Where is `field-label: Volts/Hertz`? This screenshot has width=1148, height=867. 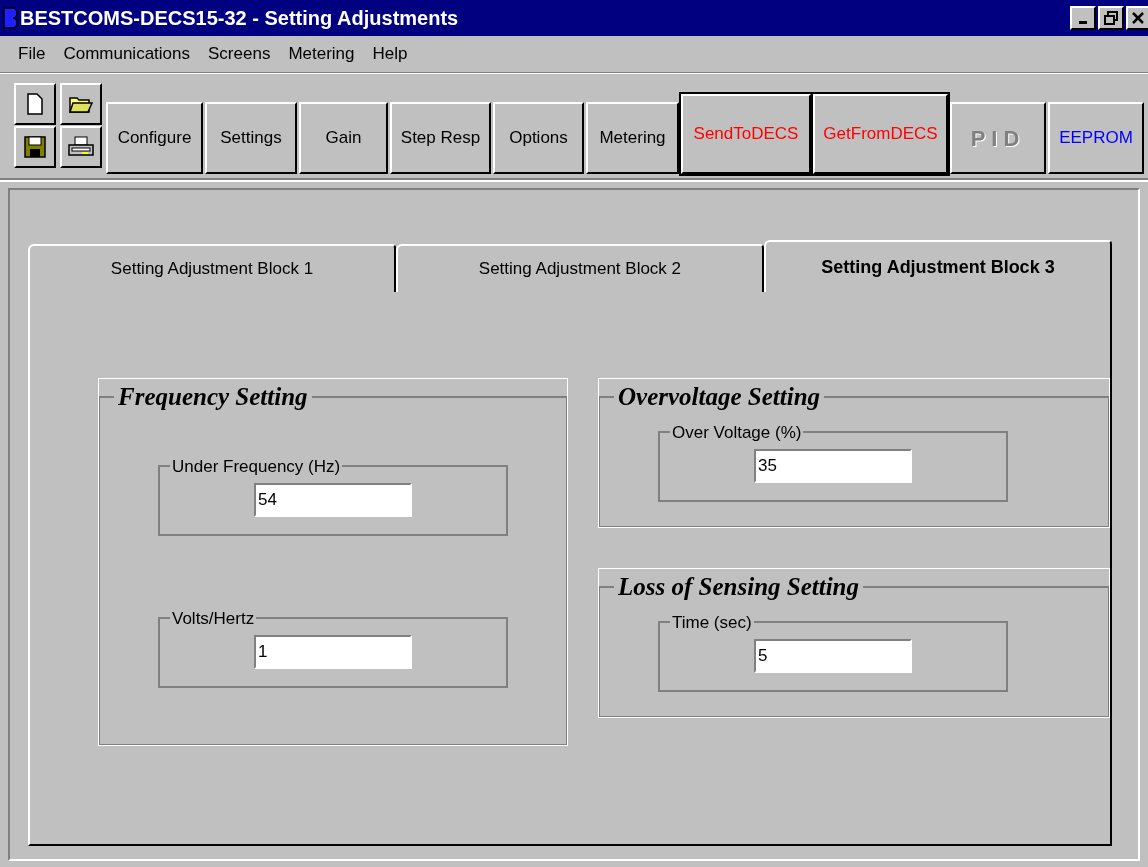 field-label: Volts/Hertz is located at coordinates (213, 618).